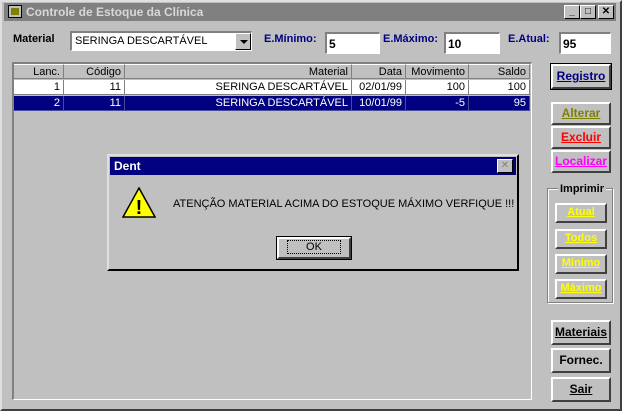 The height and width of the screenshot is (411, 622). I want to click on min-field: 5, so click(352, 43).